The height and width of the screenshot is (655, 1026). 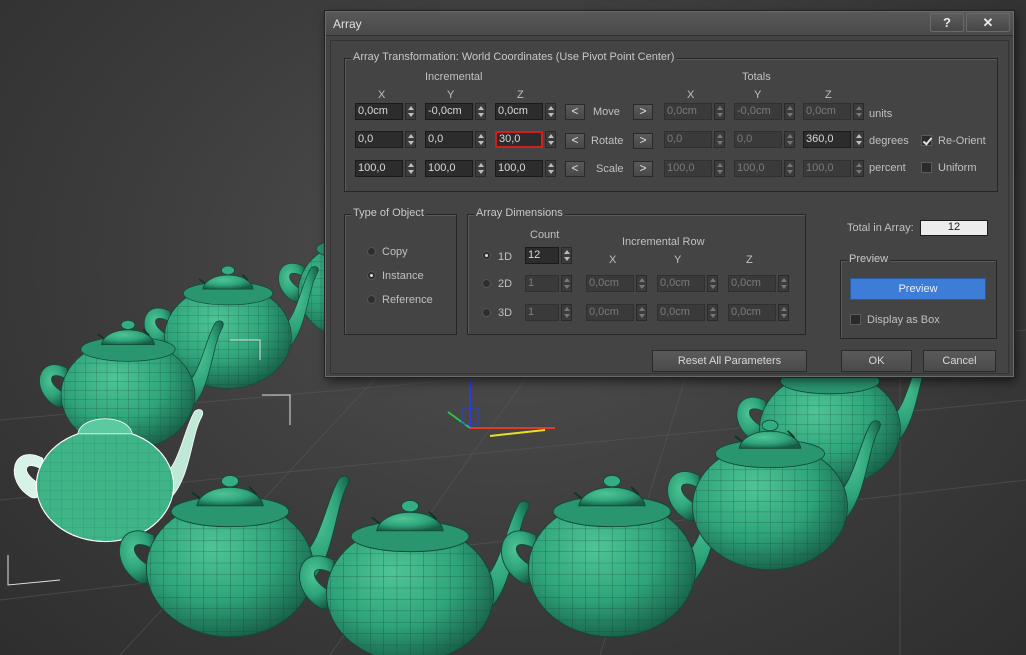 I want to click on instance-radio, so click(x=371, y=275).